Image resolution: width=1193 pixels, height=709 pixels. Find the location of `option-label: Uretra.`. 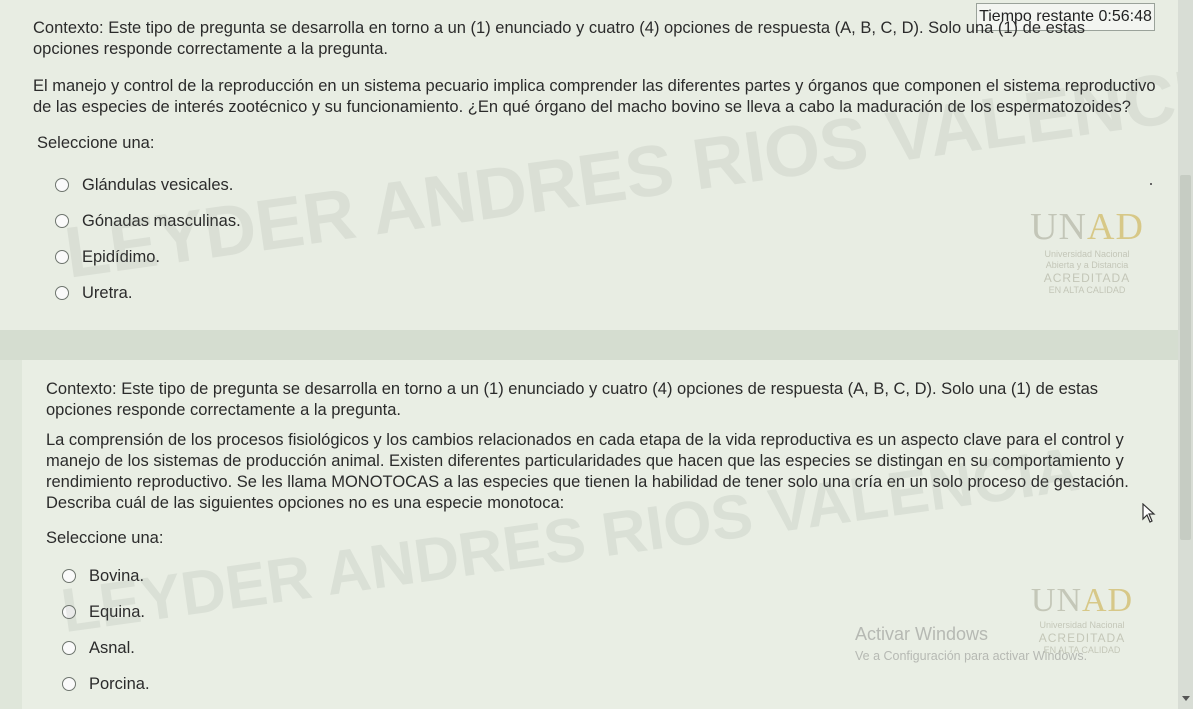

option-label: Uretra. is located at coordinates (107, 292).